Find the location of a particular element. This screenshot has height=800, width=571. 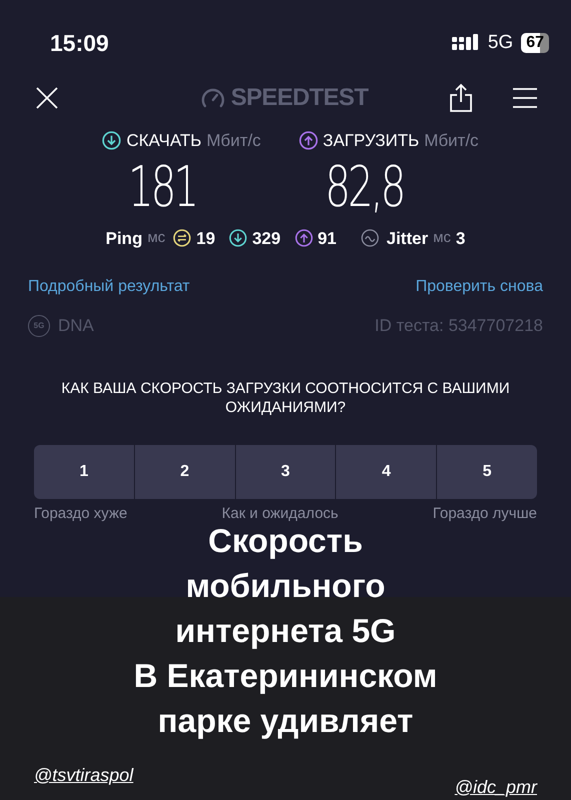

story-caption: Скорость мобильного интернета 5G В Екатерининском парке удивляет is located at coordinates (286, 631).